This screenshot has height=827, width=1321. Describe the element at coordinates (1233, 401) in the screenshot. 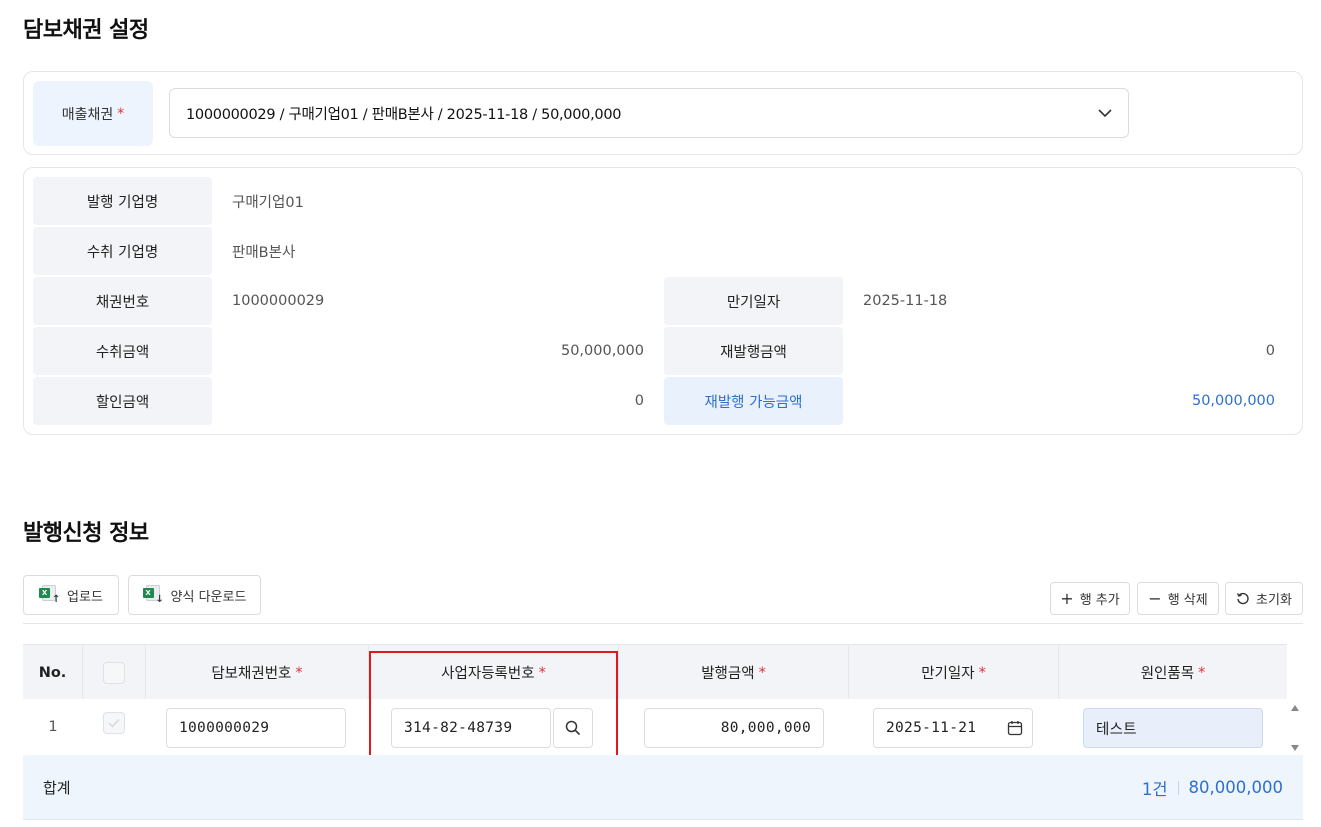

I see `reissue-available-value: 50,000,000` at that location.